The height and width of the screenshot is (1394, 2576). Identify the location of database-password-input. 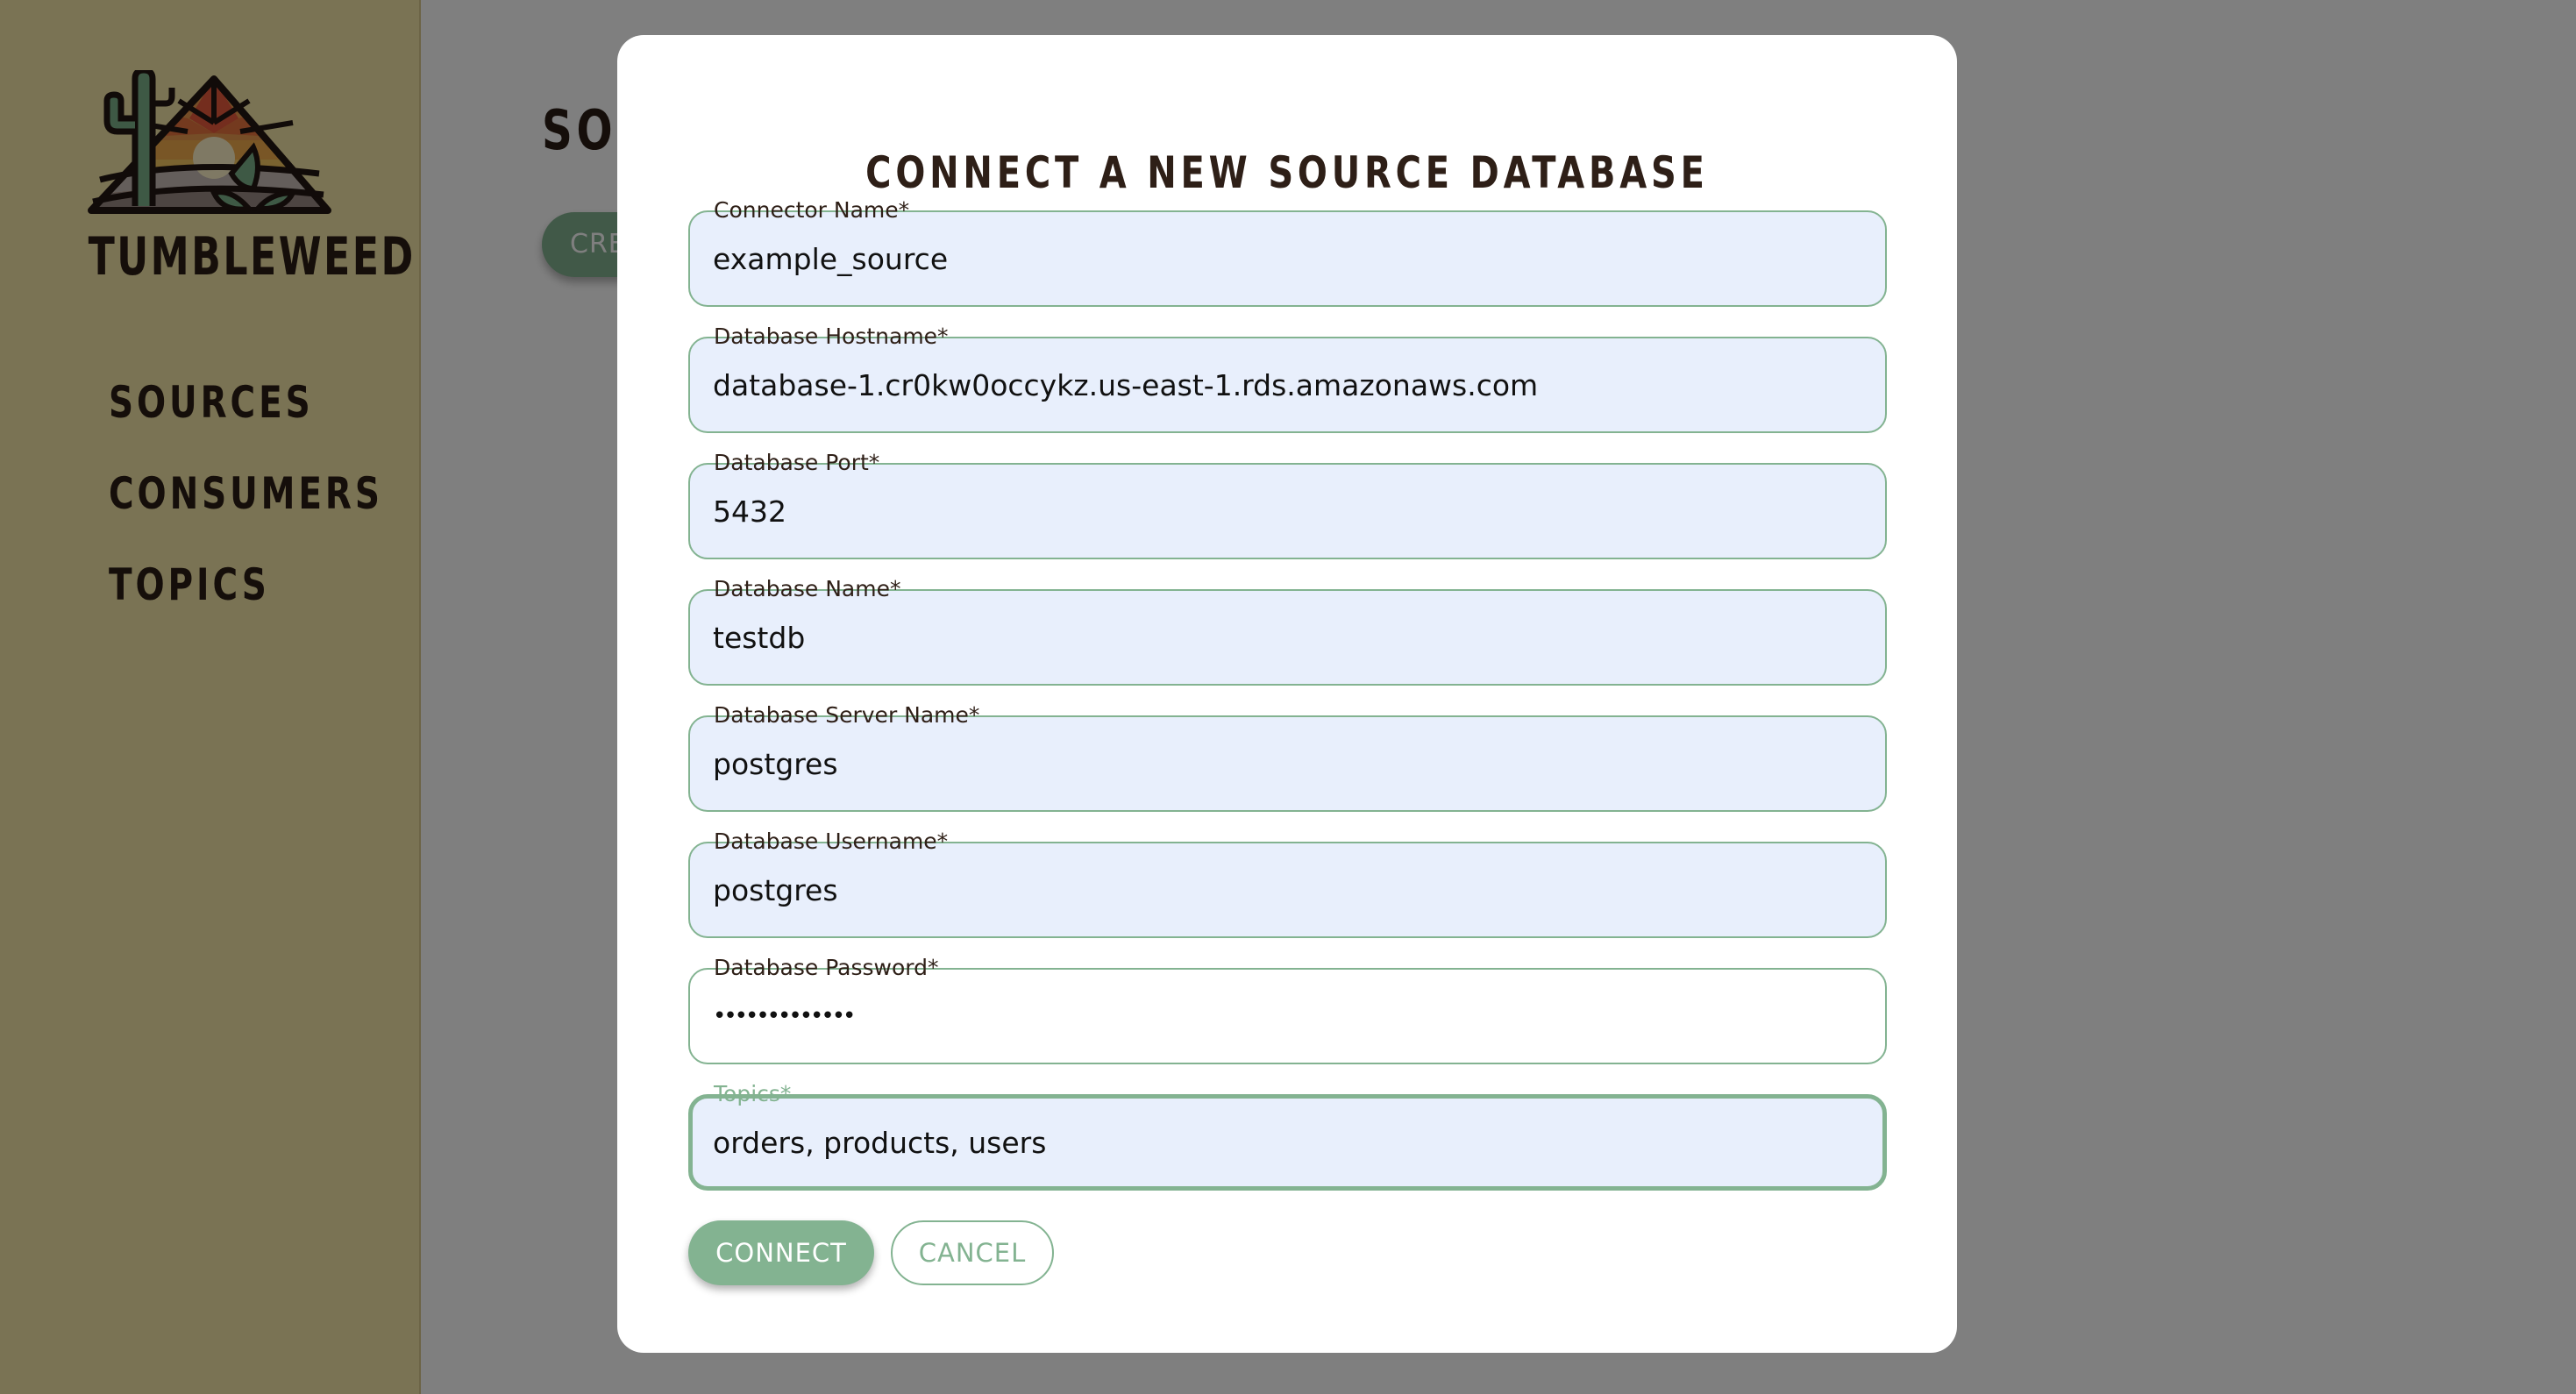
(1287, 1017).